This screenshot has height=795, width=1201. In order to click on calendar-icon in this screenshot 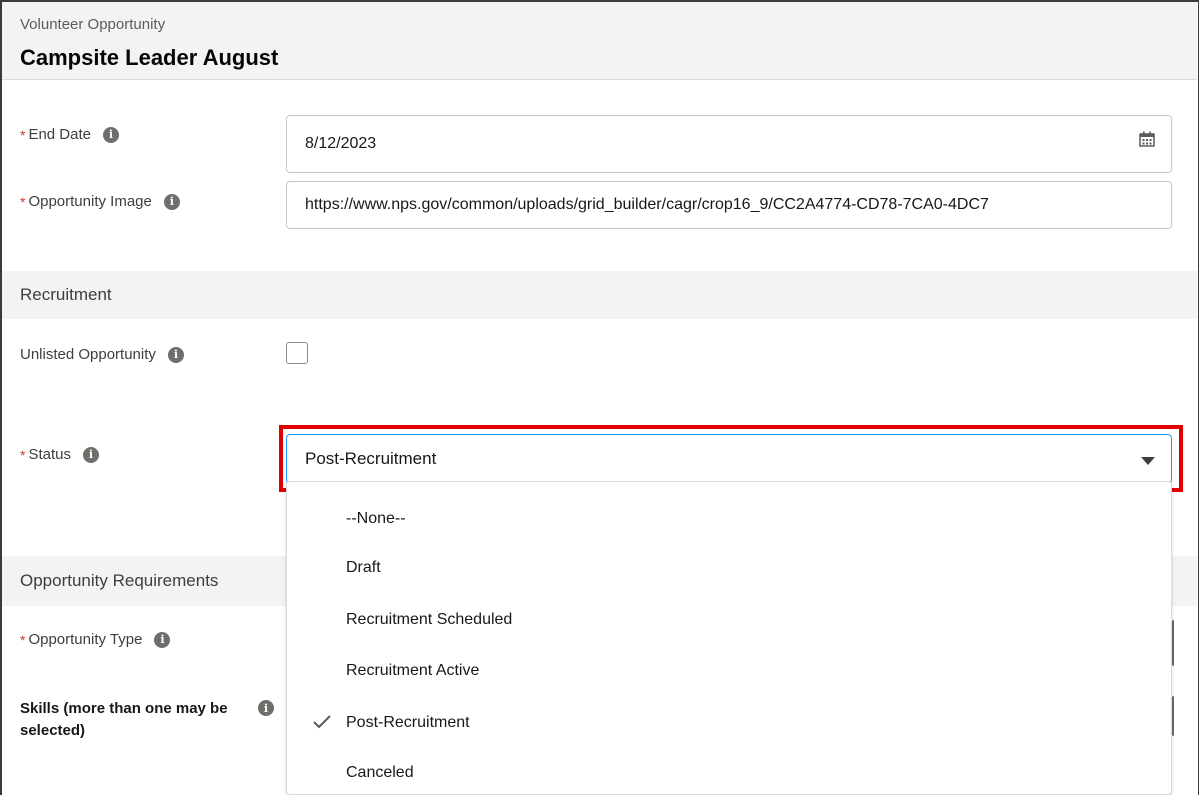, I will do `click(1147, 139)`.